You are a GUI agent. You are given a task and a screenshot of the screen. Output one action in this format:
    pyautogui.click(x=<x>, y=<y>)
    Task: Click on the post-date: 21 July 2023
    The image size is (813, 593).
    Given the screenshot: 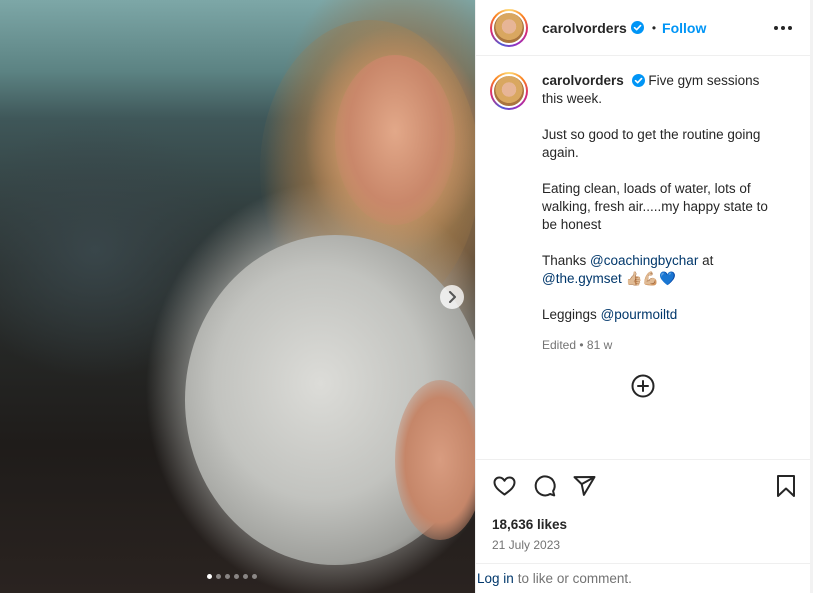 What is the action you would take?
    pyautogui.click(x=526, y=545)
    